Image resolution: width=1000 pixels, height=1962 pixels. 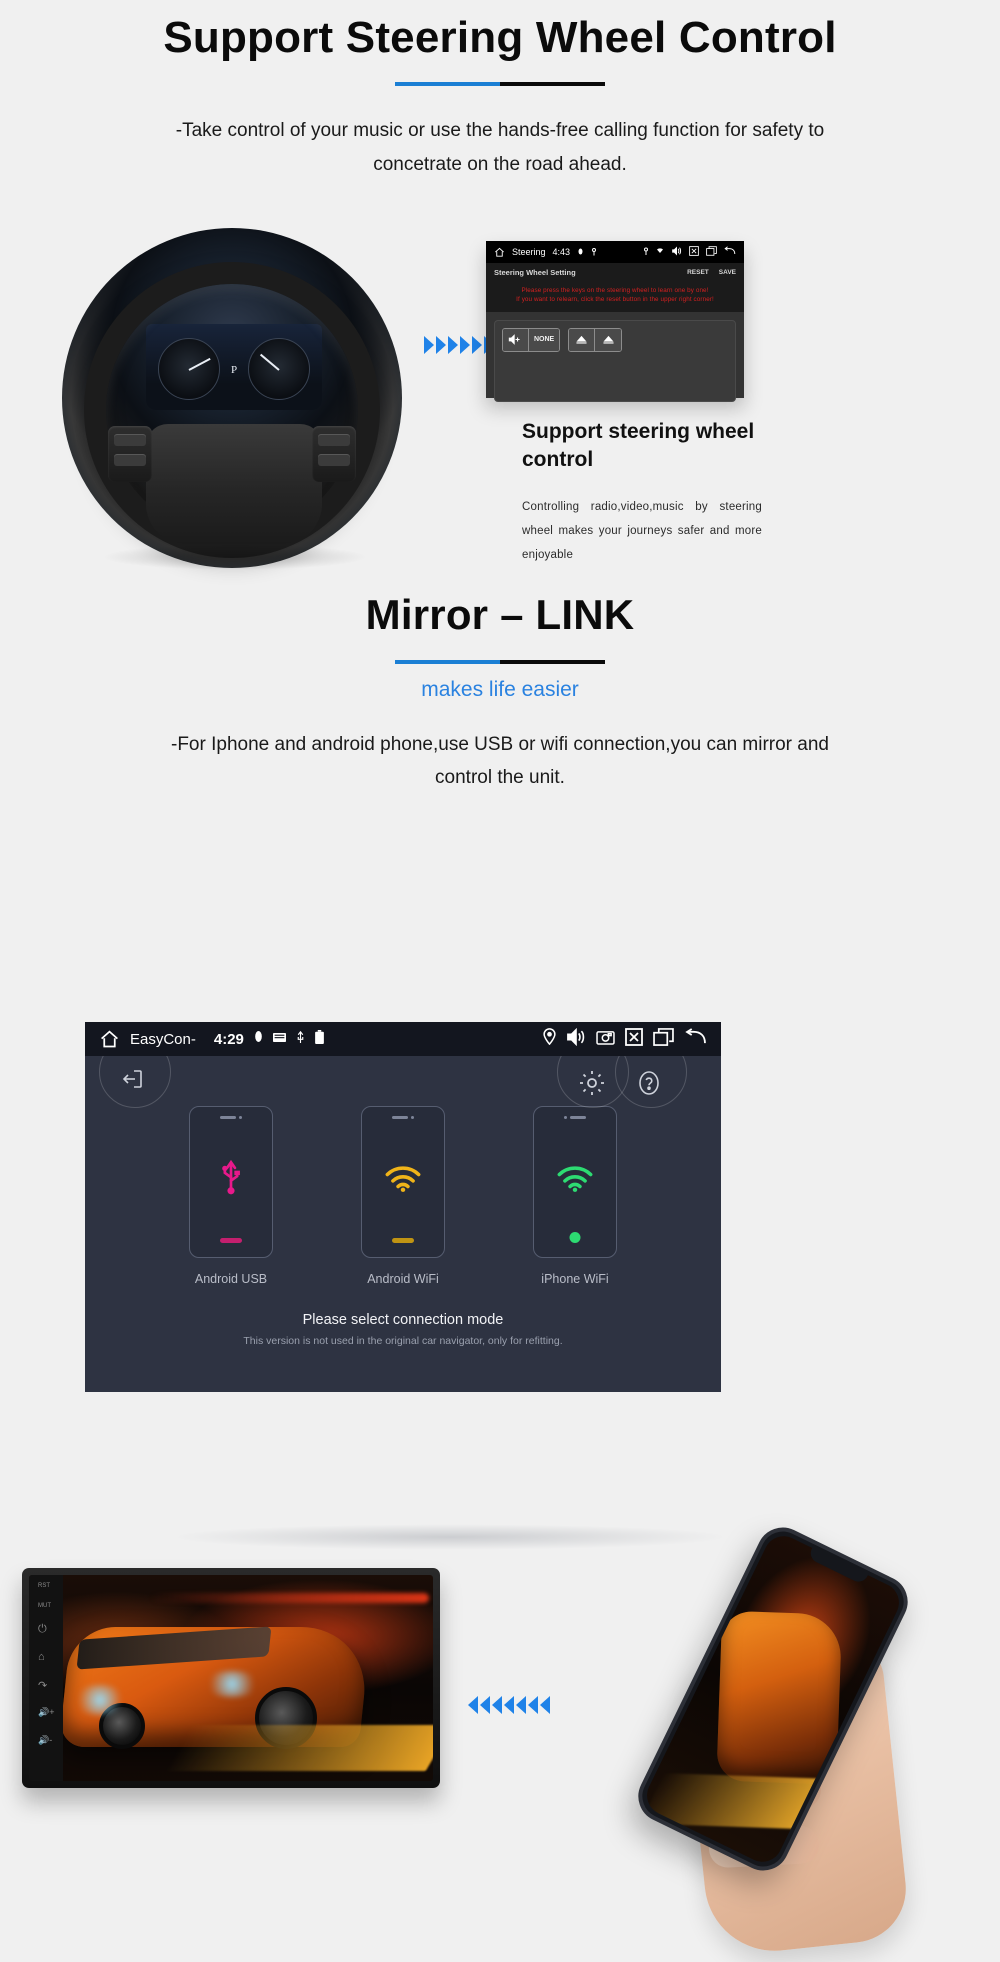 What do you see at coordinates (46, 1678) in the screenshot?
I see `head-unit-button-rail: RST MUT ⏻ ⌂ ↷ 🔊+ 🔊-` at bounding box center [46, 1678].